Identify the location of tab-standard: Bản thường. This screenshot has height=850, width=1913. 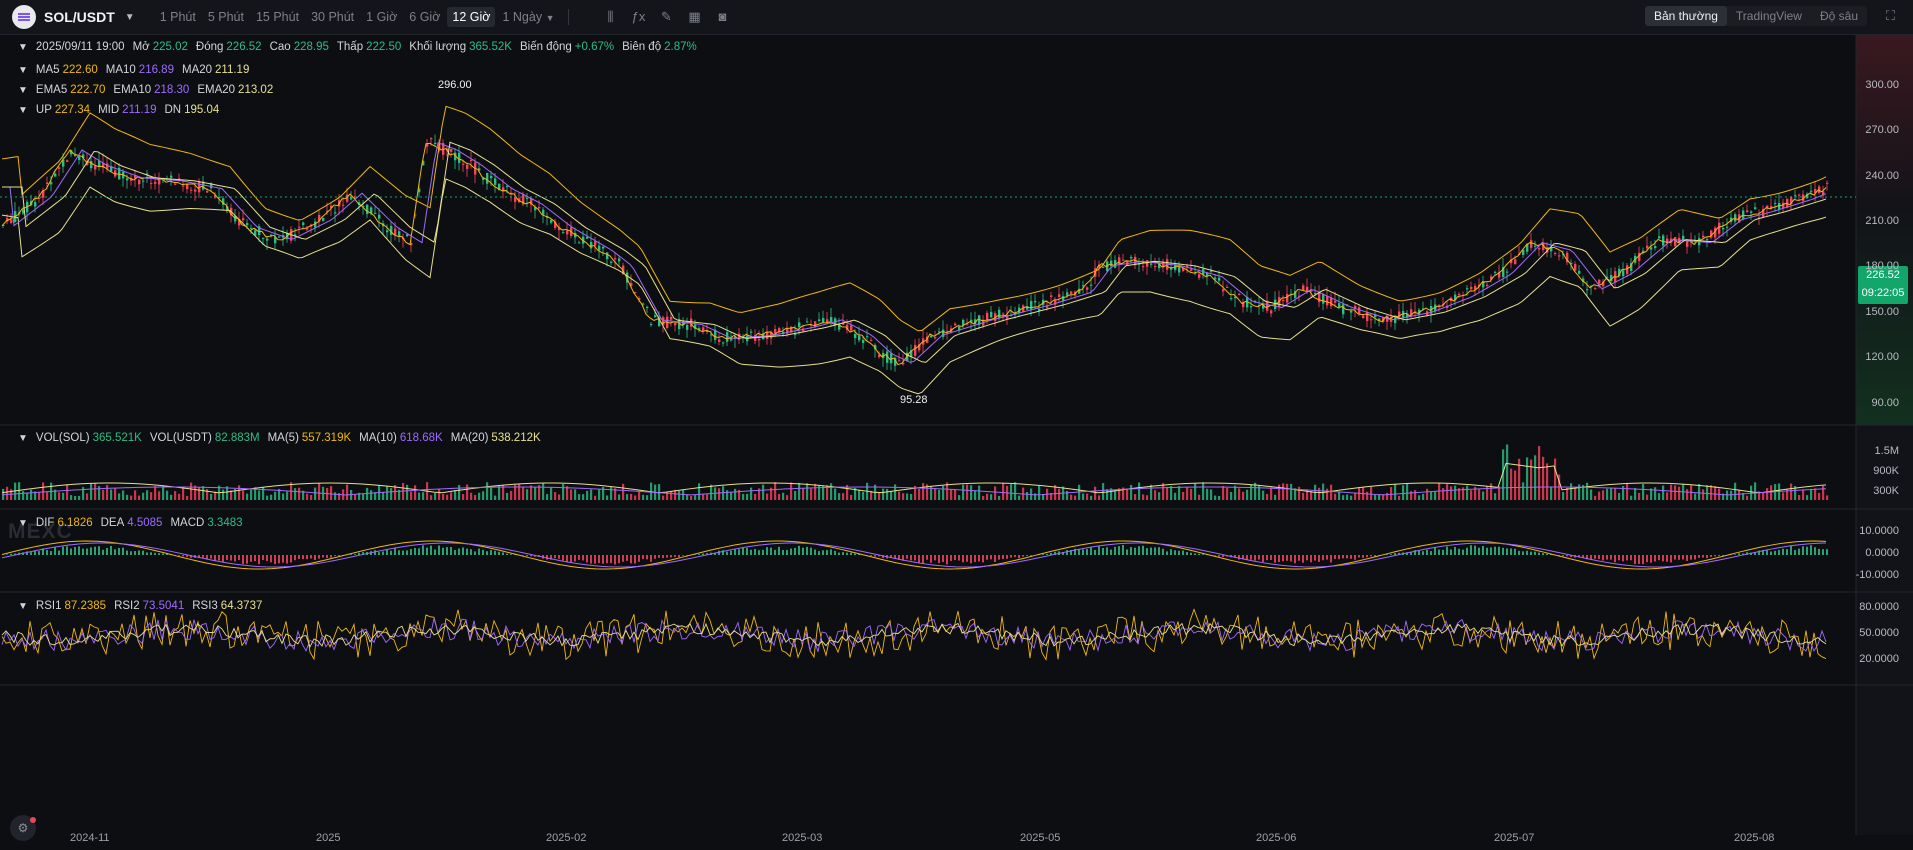
(1685, 16).